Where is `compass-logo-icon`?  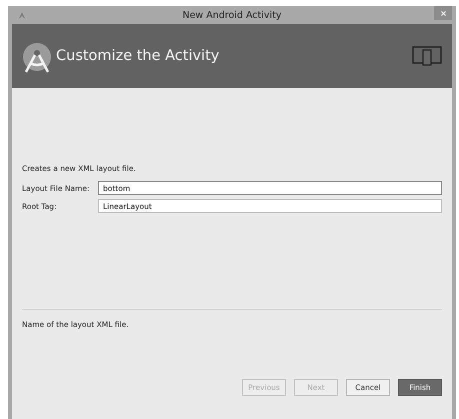
compass-logo-icon is located at coordinates (37, 58).